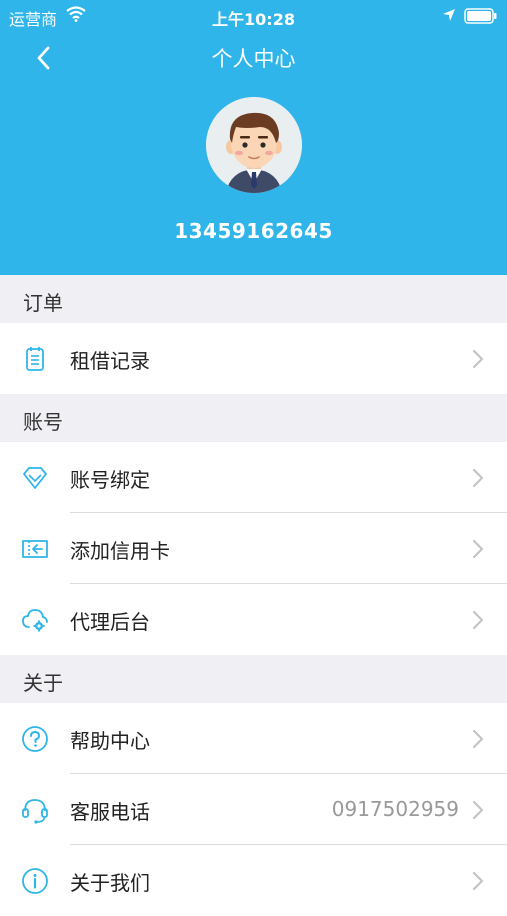  What do you see at coordinates (253, 809) in the screenshot?
I see `menu-item-customer-service: 客服电话 0917502959` at bounding box center [253, 809].